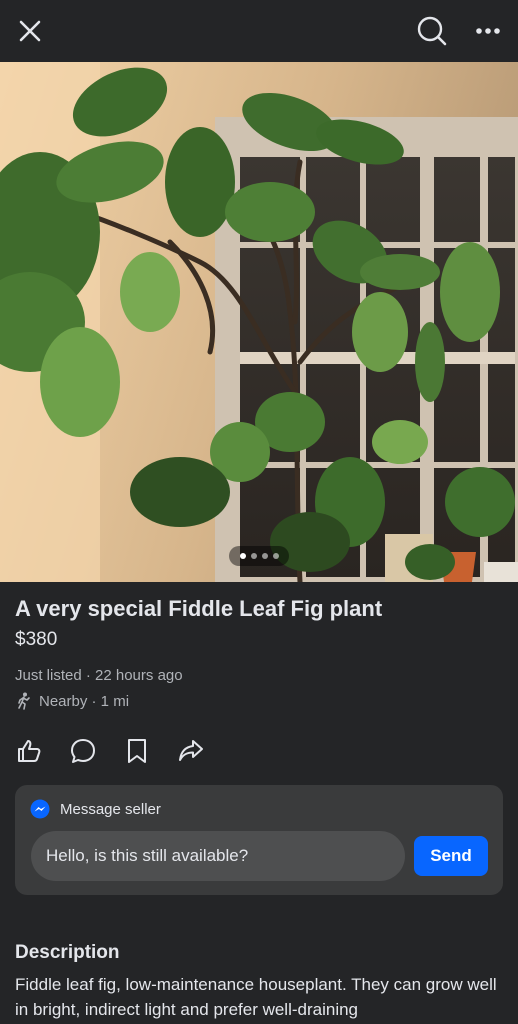 This screenshot has height=1024, width=518. What do you see at coordinates (259, 556) in the screenshot?
I see `photo-pagination` at bounding box center [259, 556].